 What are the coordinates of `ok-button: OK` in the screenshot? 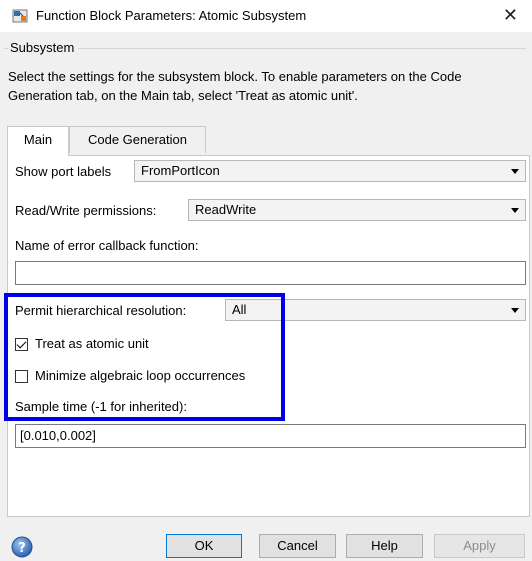 It's located at (204, 546).